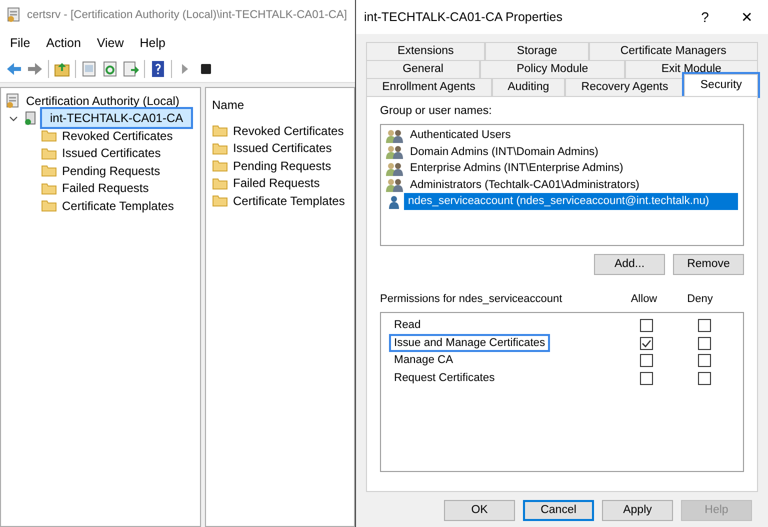 The height and width of the screenshot is (527, 768). Describe the element at coordinates (673, 51) in the screenshot. I see `tab: Certificate Managers` at that location.